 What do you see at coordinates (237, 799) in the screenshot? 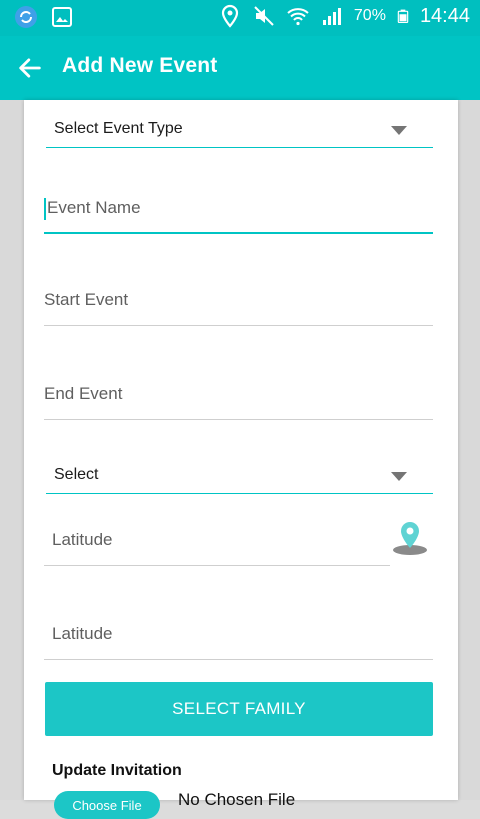
I see `no-file-text: No Chosen File` at bounding box center [237, 799].